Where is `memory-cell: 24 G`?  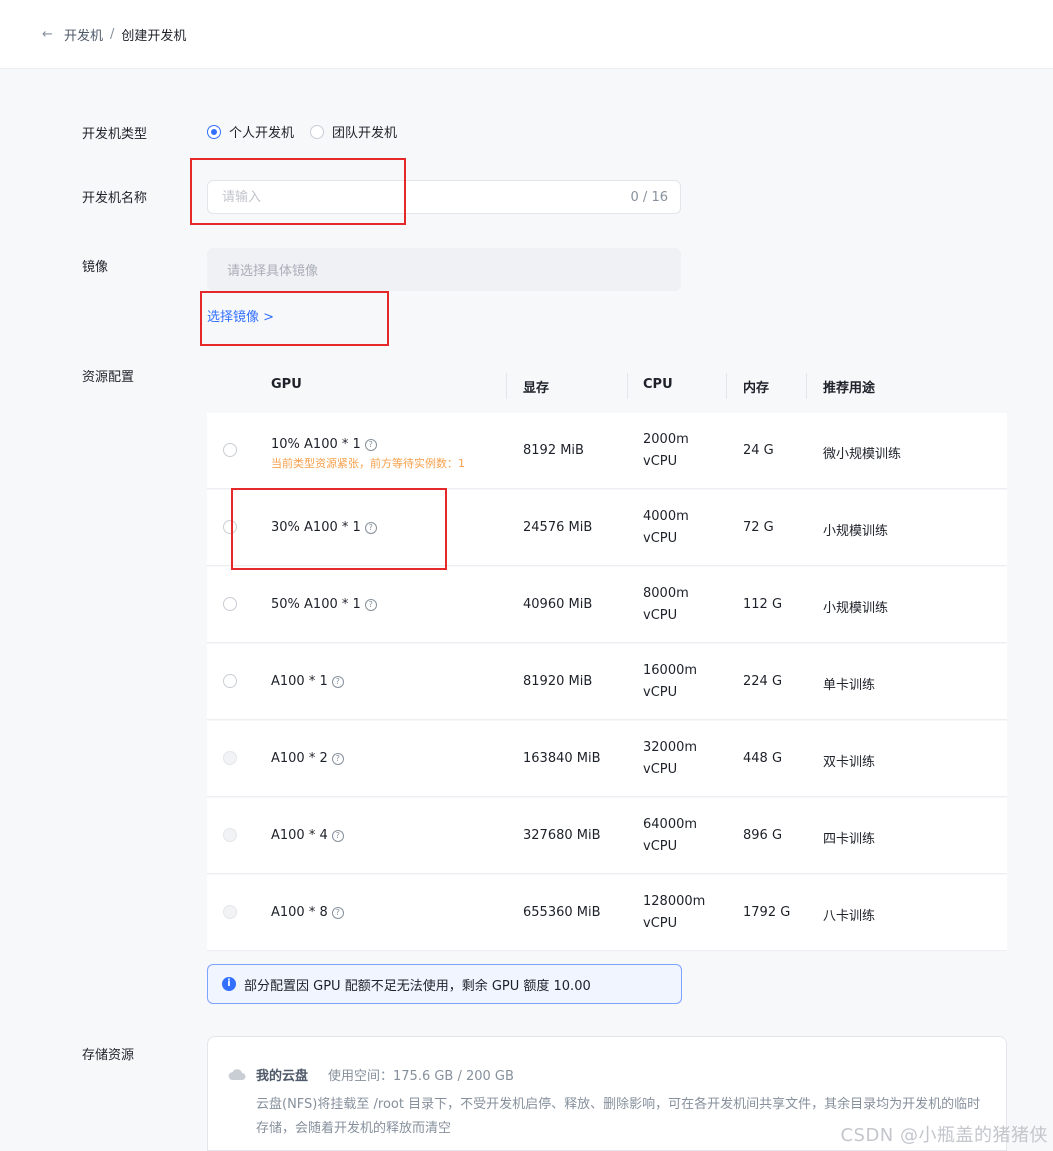
memory-cell: 24 G is located at coordinates (758, 450).